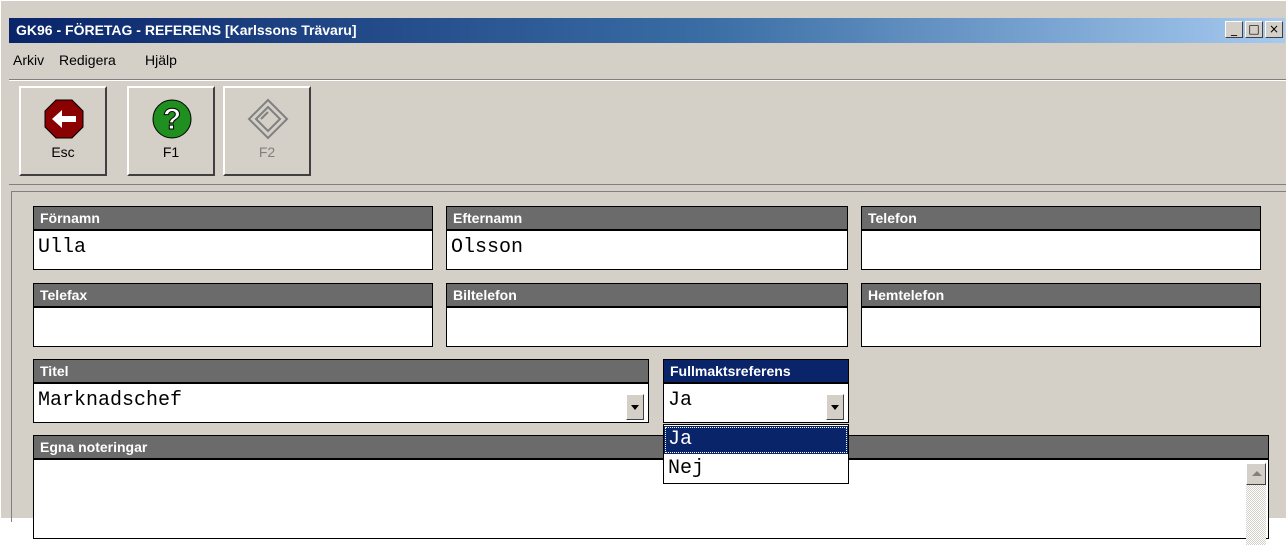  Describe the element at coordinates (28, 60) in the screenshot. I see `menu-arkiv: Arkiv` at that location.